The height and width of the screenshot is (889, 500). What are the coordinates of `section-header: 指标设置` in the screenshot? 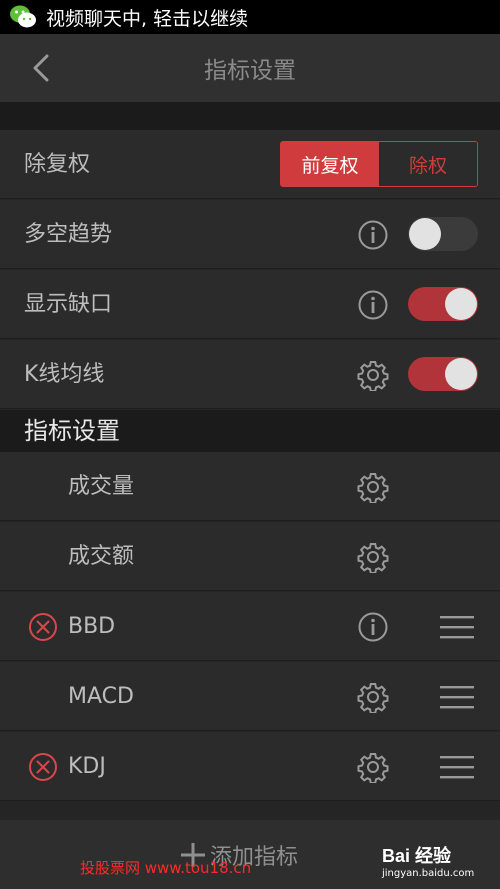 It's located at (250, 431).